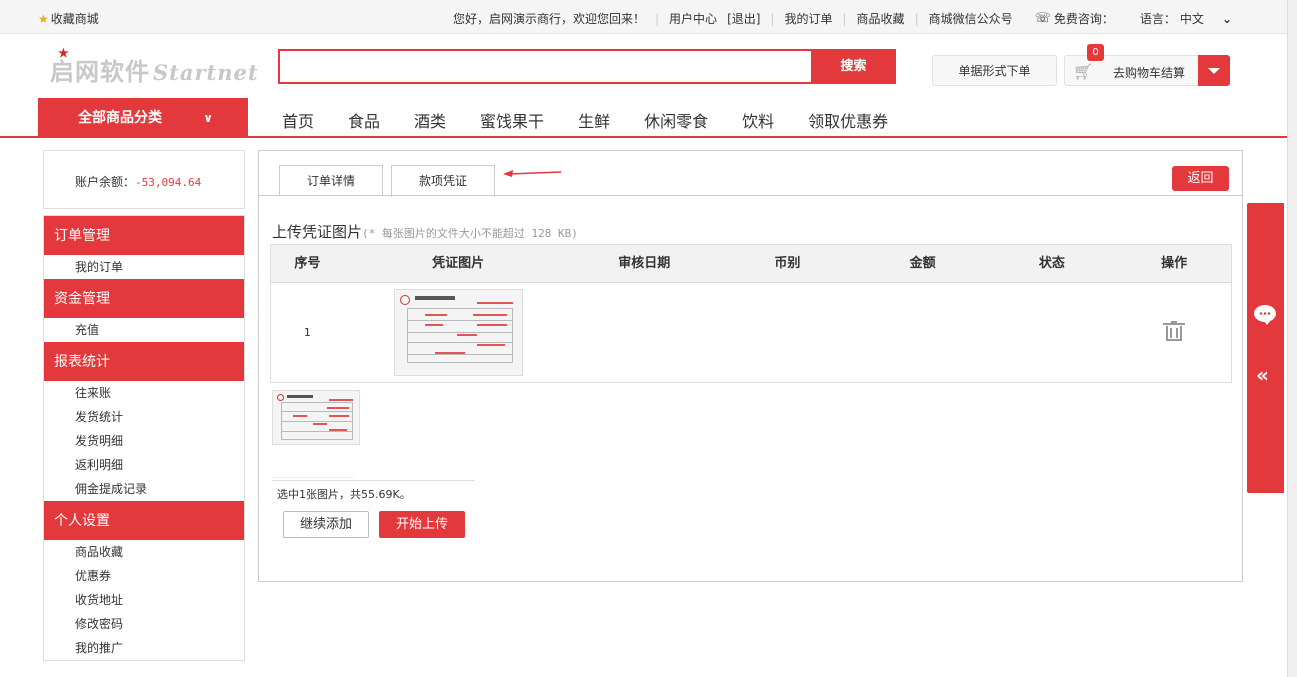 This screenshot has height=677, width=1297. I want to click on cart-button: 🛒︎ 0 去购物车结算, so click(1147, 65).